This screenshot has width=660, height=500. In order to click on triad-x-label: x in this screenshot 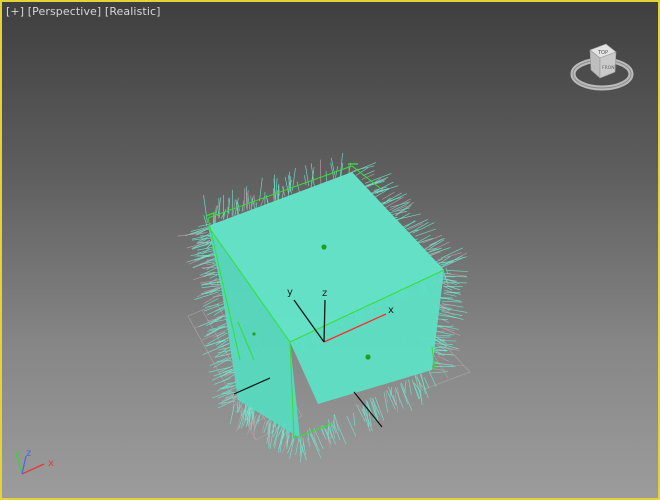, I will do `click(51, 463)`.